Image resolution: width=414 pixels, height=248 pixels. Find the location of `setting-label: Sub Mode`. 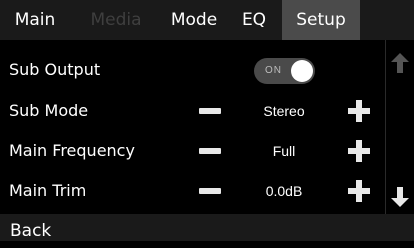

setting-label: Sub Mode is located at coordinates (49, 110).